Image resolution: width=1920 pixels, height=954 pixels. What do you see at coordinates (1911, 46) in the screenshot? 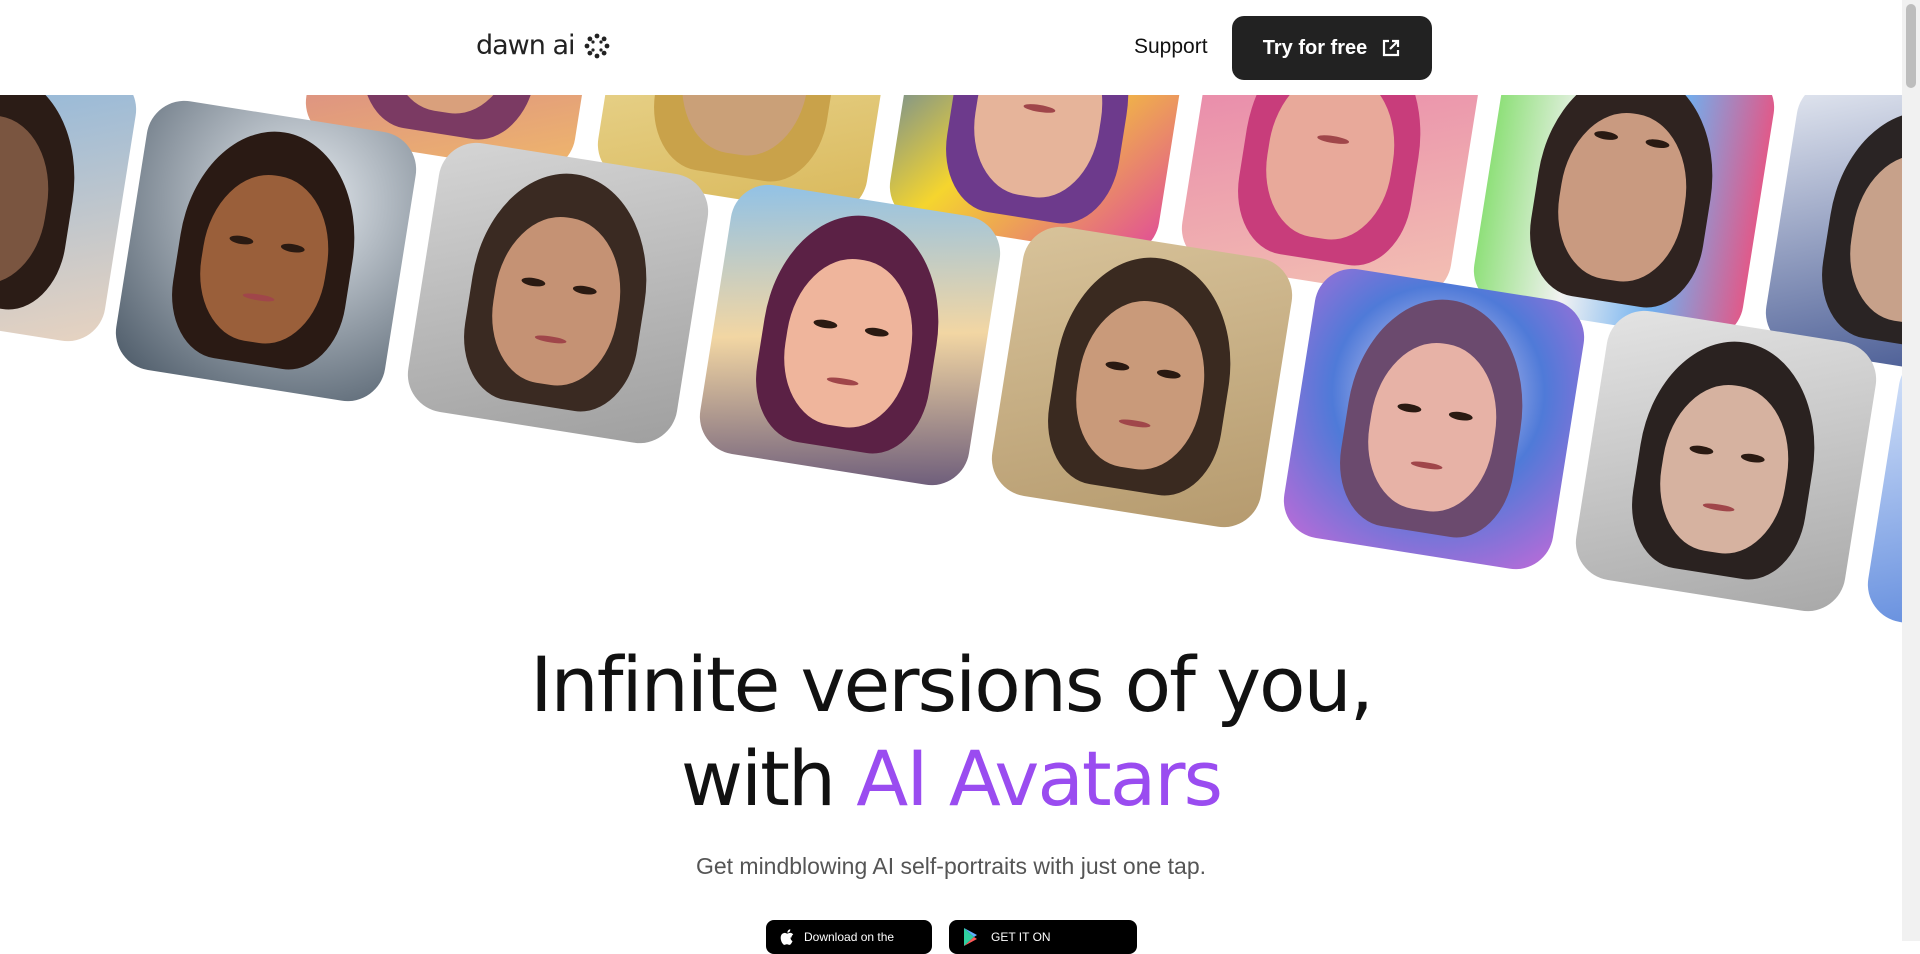
I see `scrollbar-thumb` at bounding box center [1911, 46].